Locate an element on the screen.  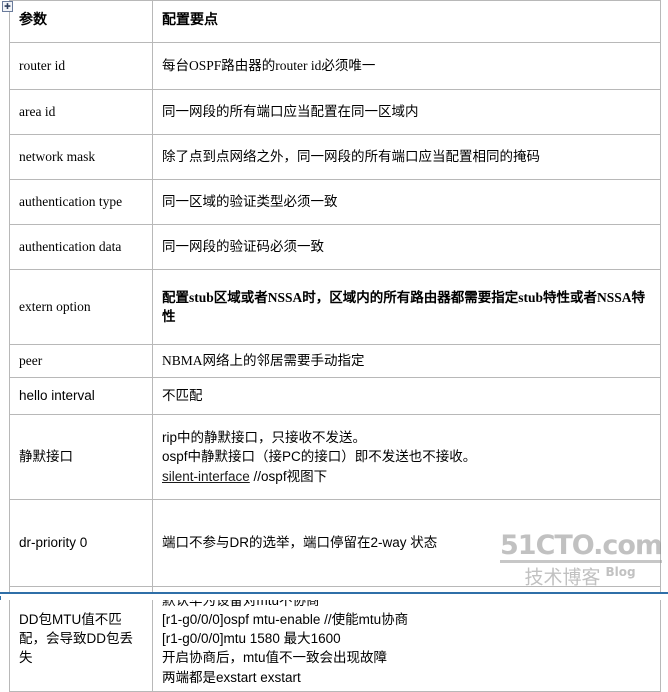
row-param-cell: area id is located at coordinates (81, 112).